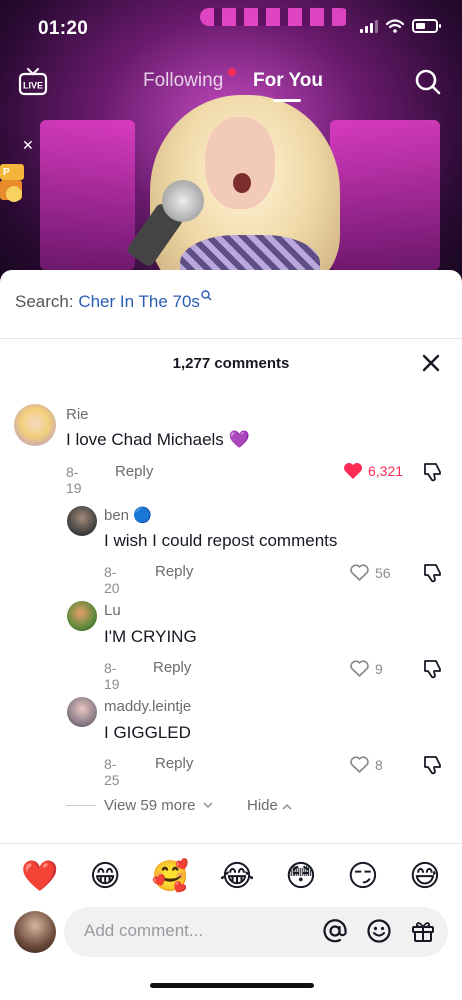 This screenshot has height=1000, width=462. I want to click on hide-replies-button: Hide, so click(269, 805).